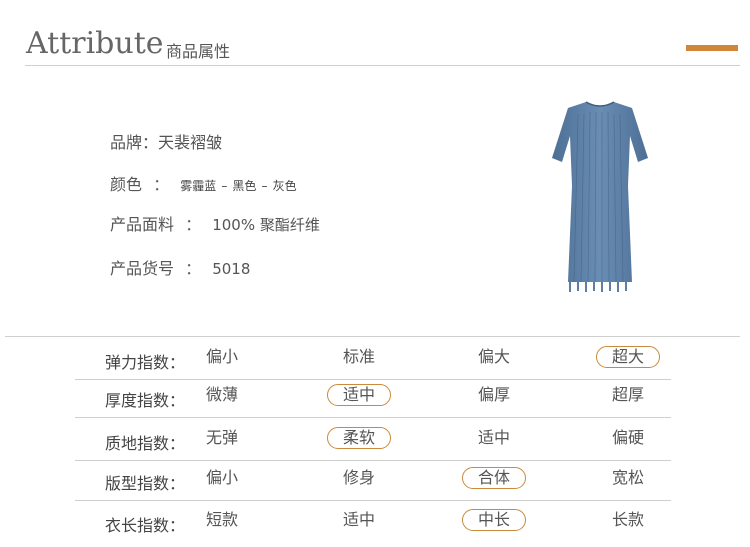 The width and height of the screenshot is (750, 547). I want to click on attribute-fabric-sep: ：, so click(193, 224).